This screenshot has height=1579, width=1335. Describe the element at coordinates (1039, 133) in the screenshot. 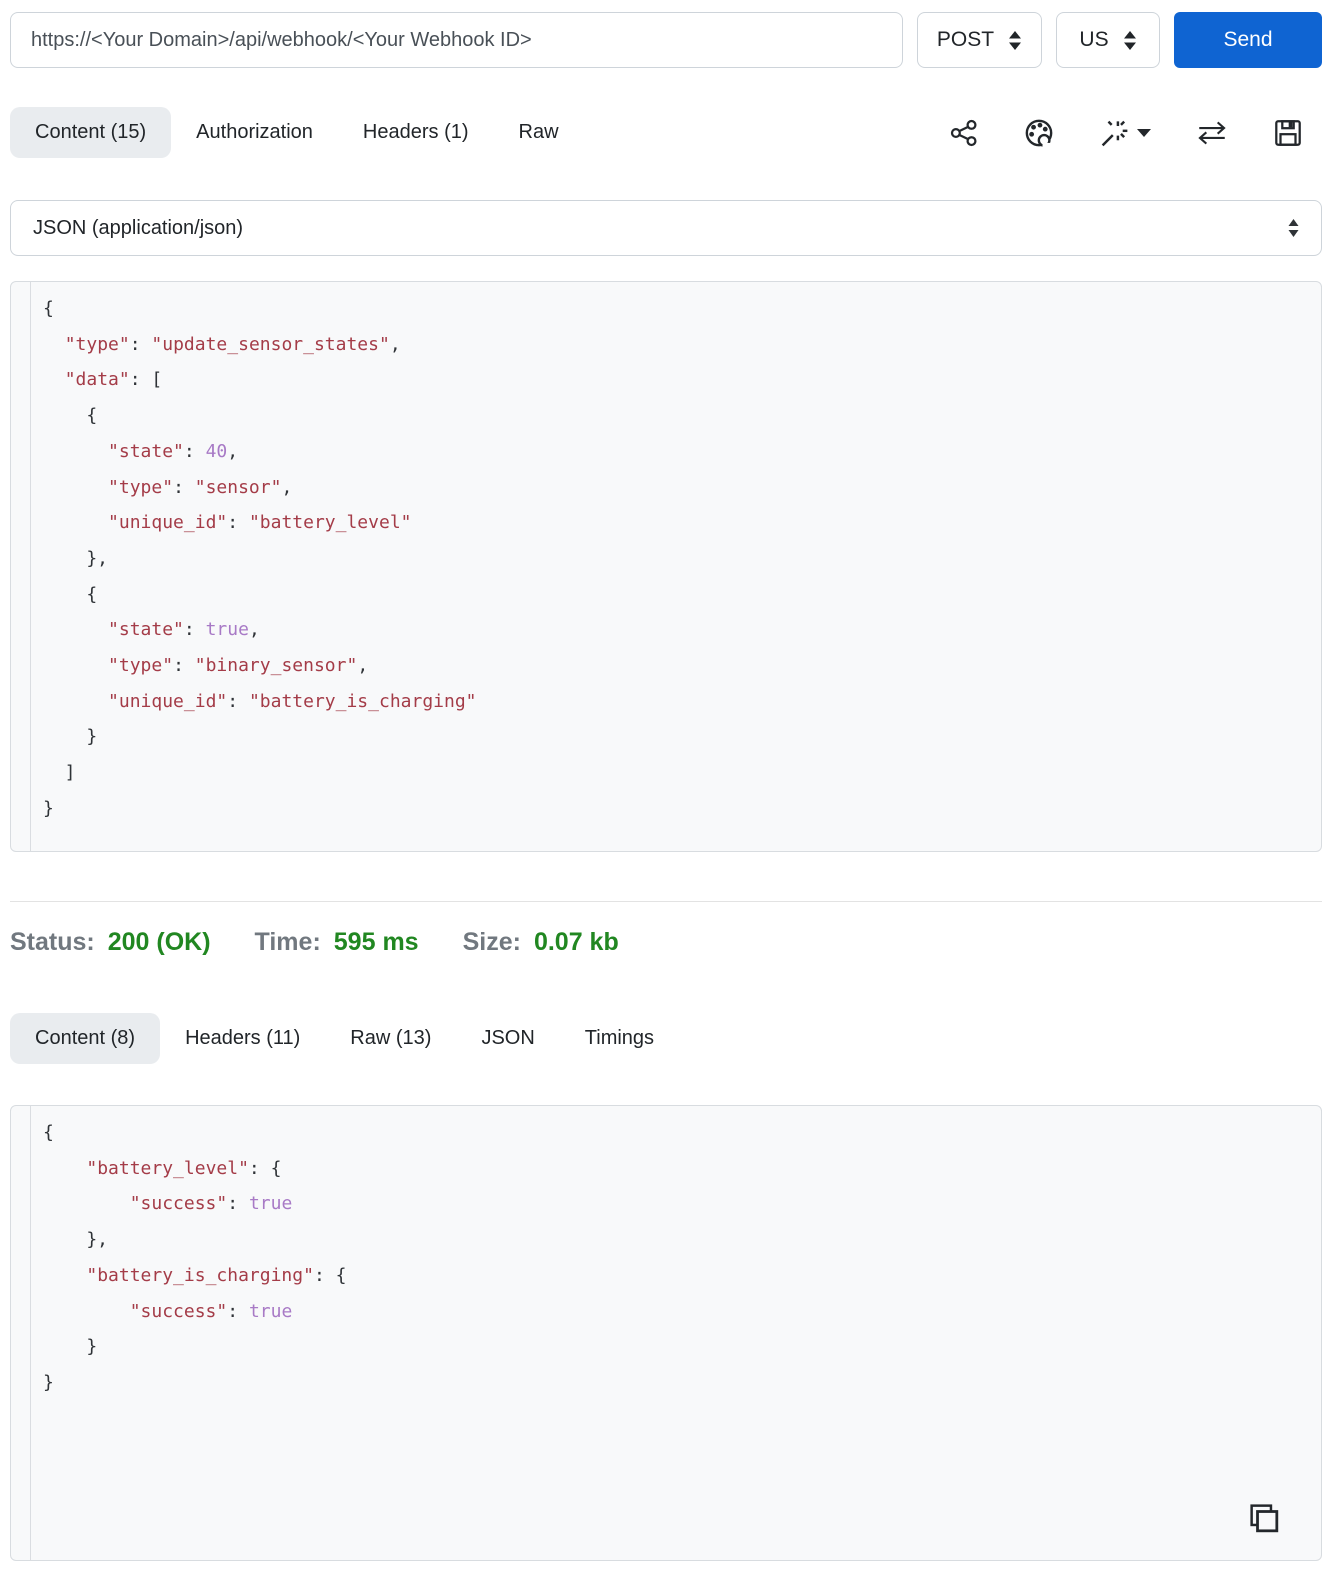

I see `palette-icon` at that location.